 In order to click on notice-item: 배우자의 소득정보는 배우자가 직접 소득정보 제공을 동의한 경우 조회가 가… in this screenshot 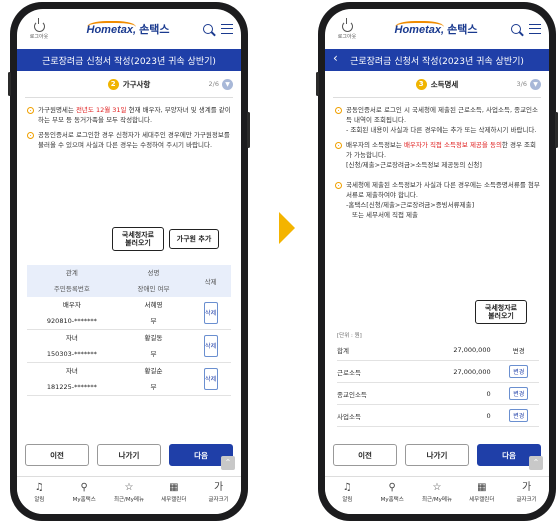, I will do `click(438, 155)`.